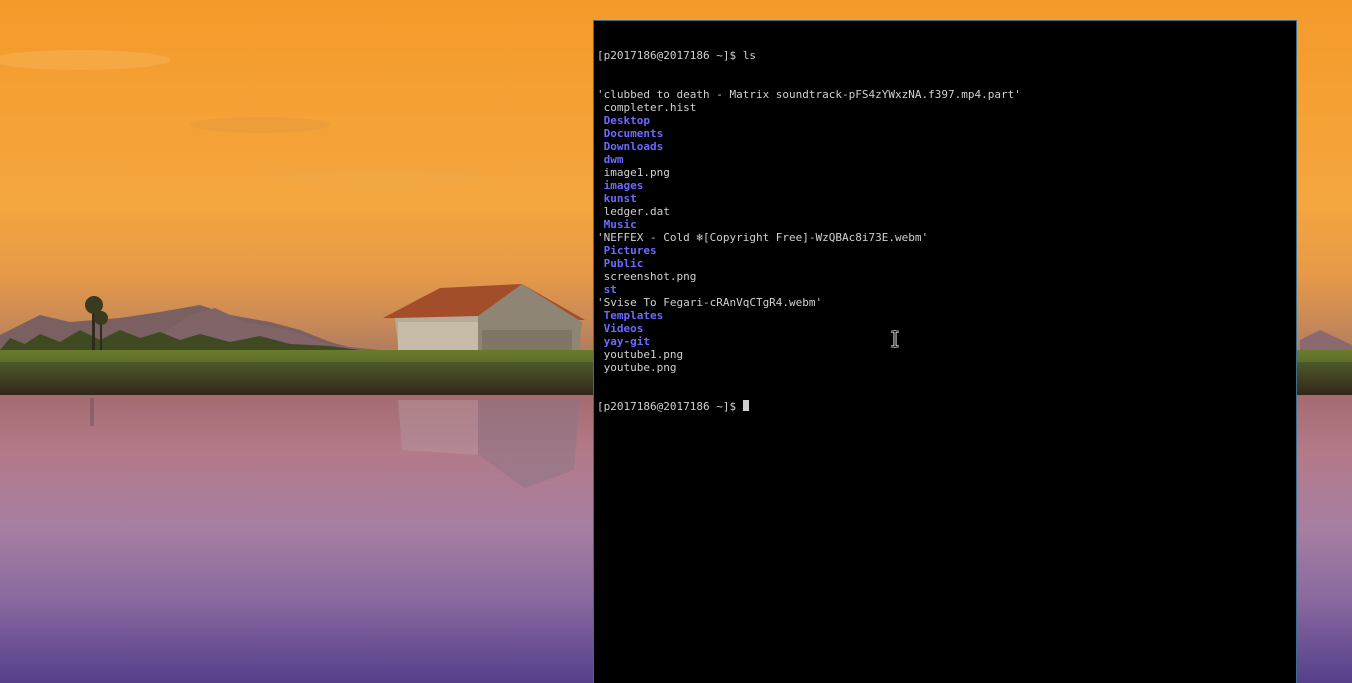  What do you see at coordinates (647, 107) in the screenshot?
I see `ls-entry-file: completer.hist` at bounding box center [647, 107].